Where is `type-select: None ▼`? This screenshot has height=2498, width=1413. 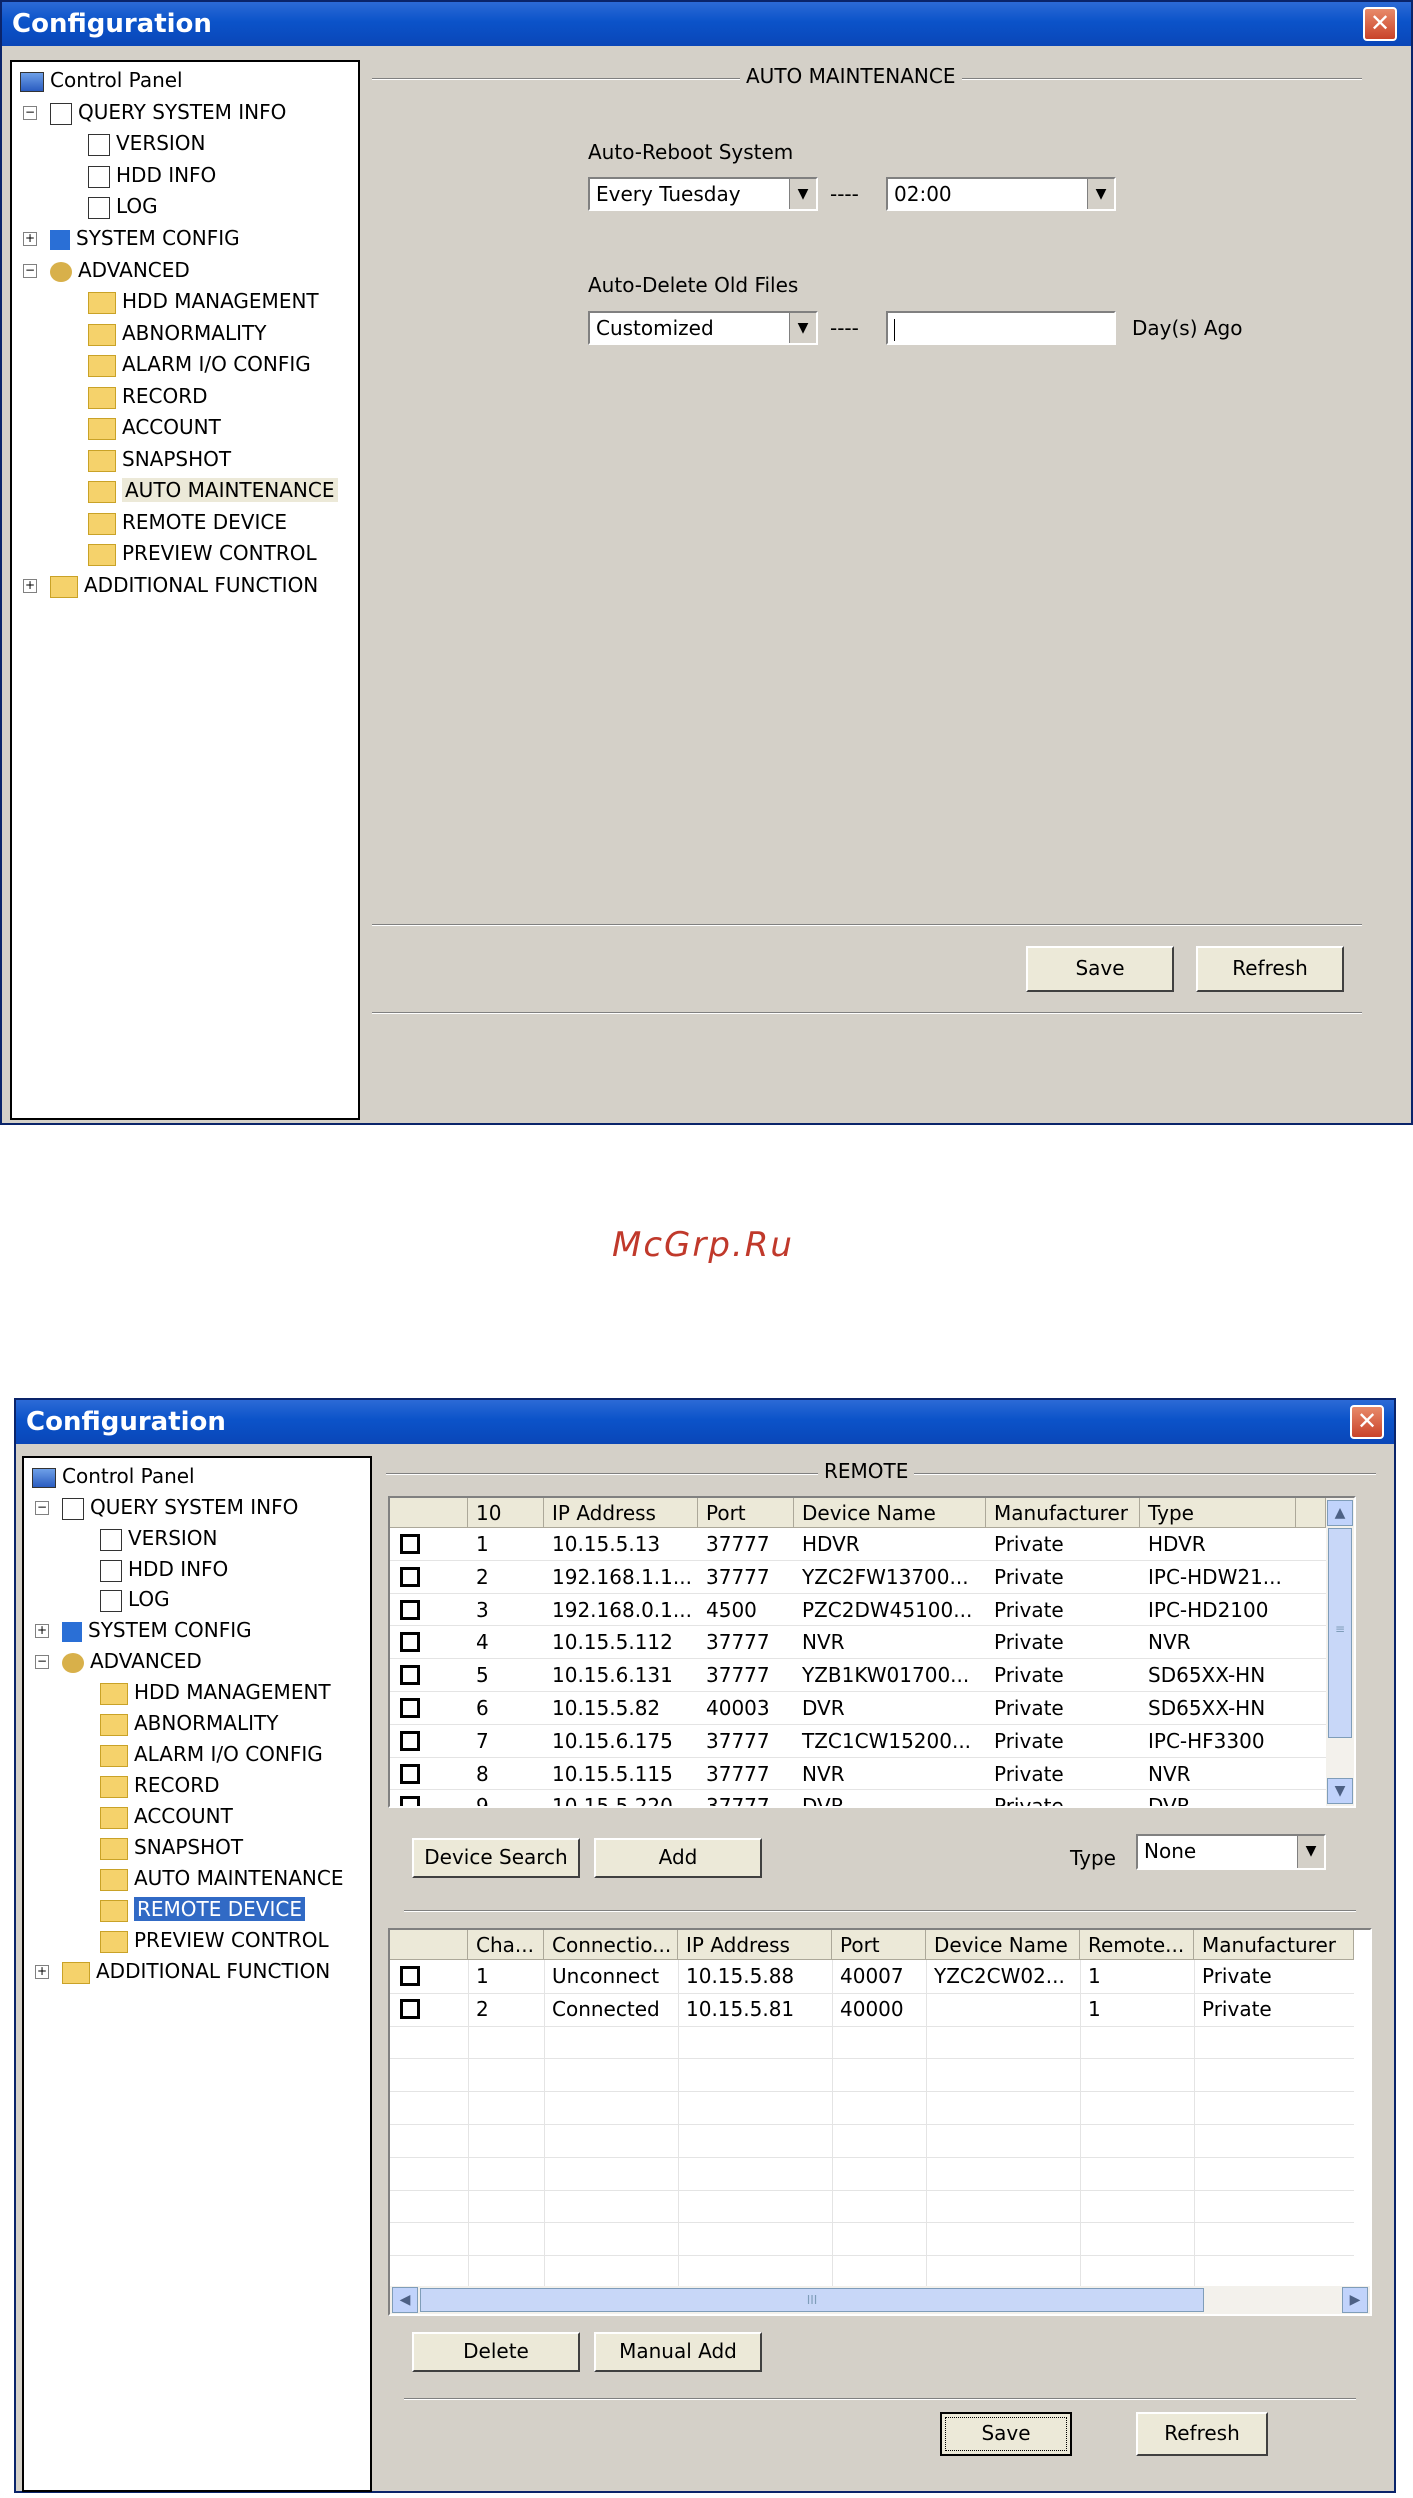 type-select: None ▼ is located at coordinates (1231, 1852).